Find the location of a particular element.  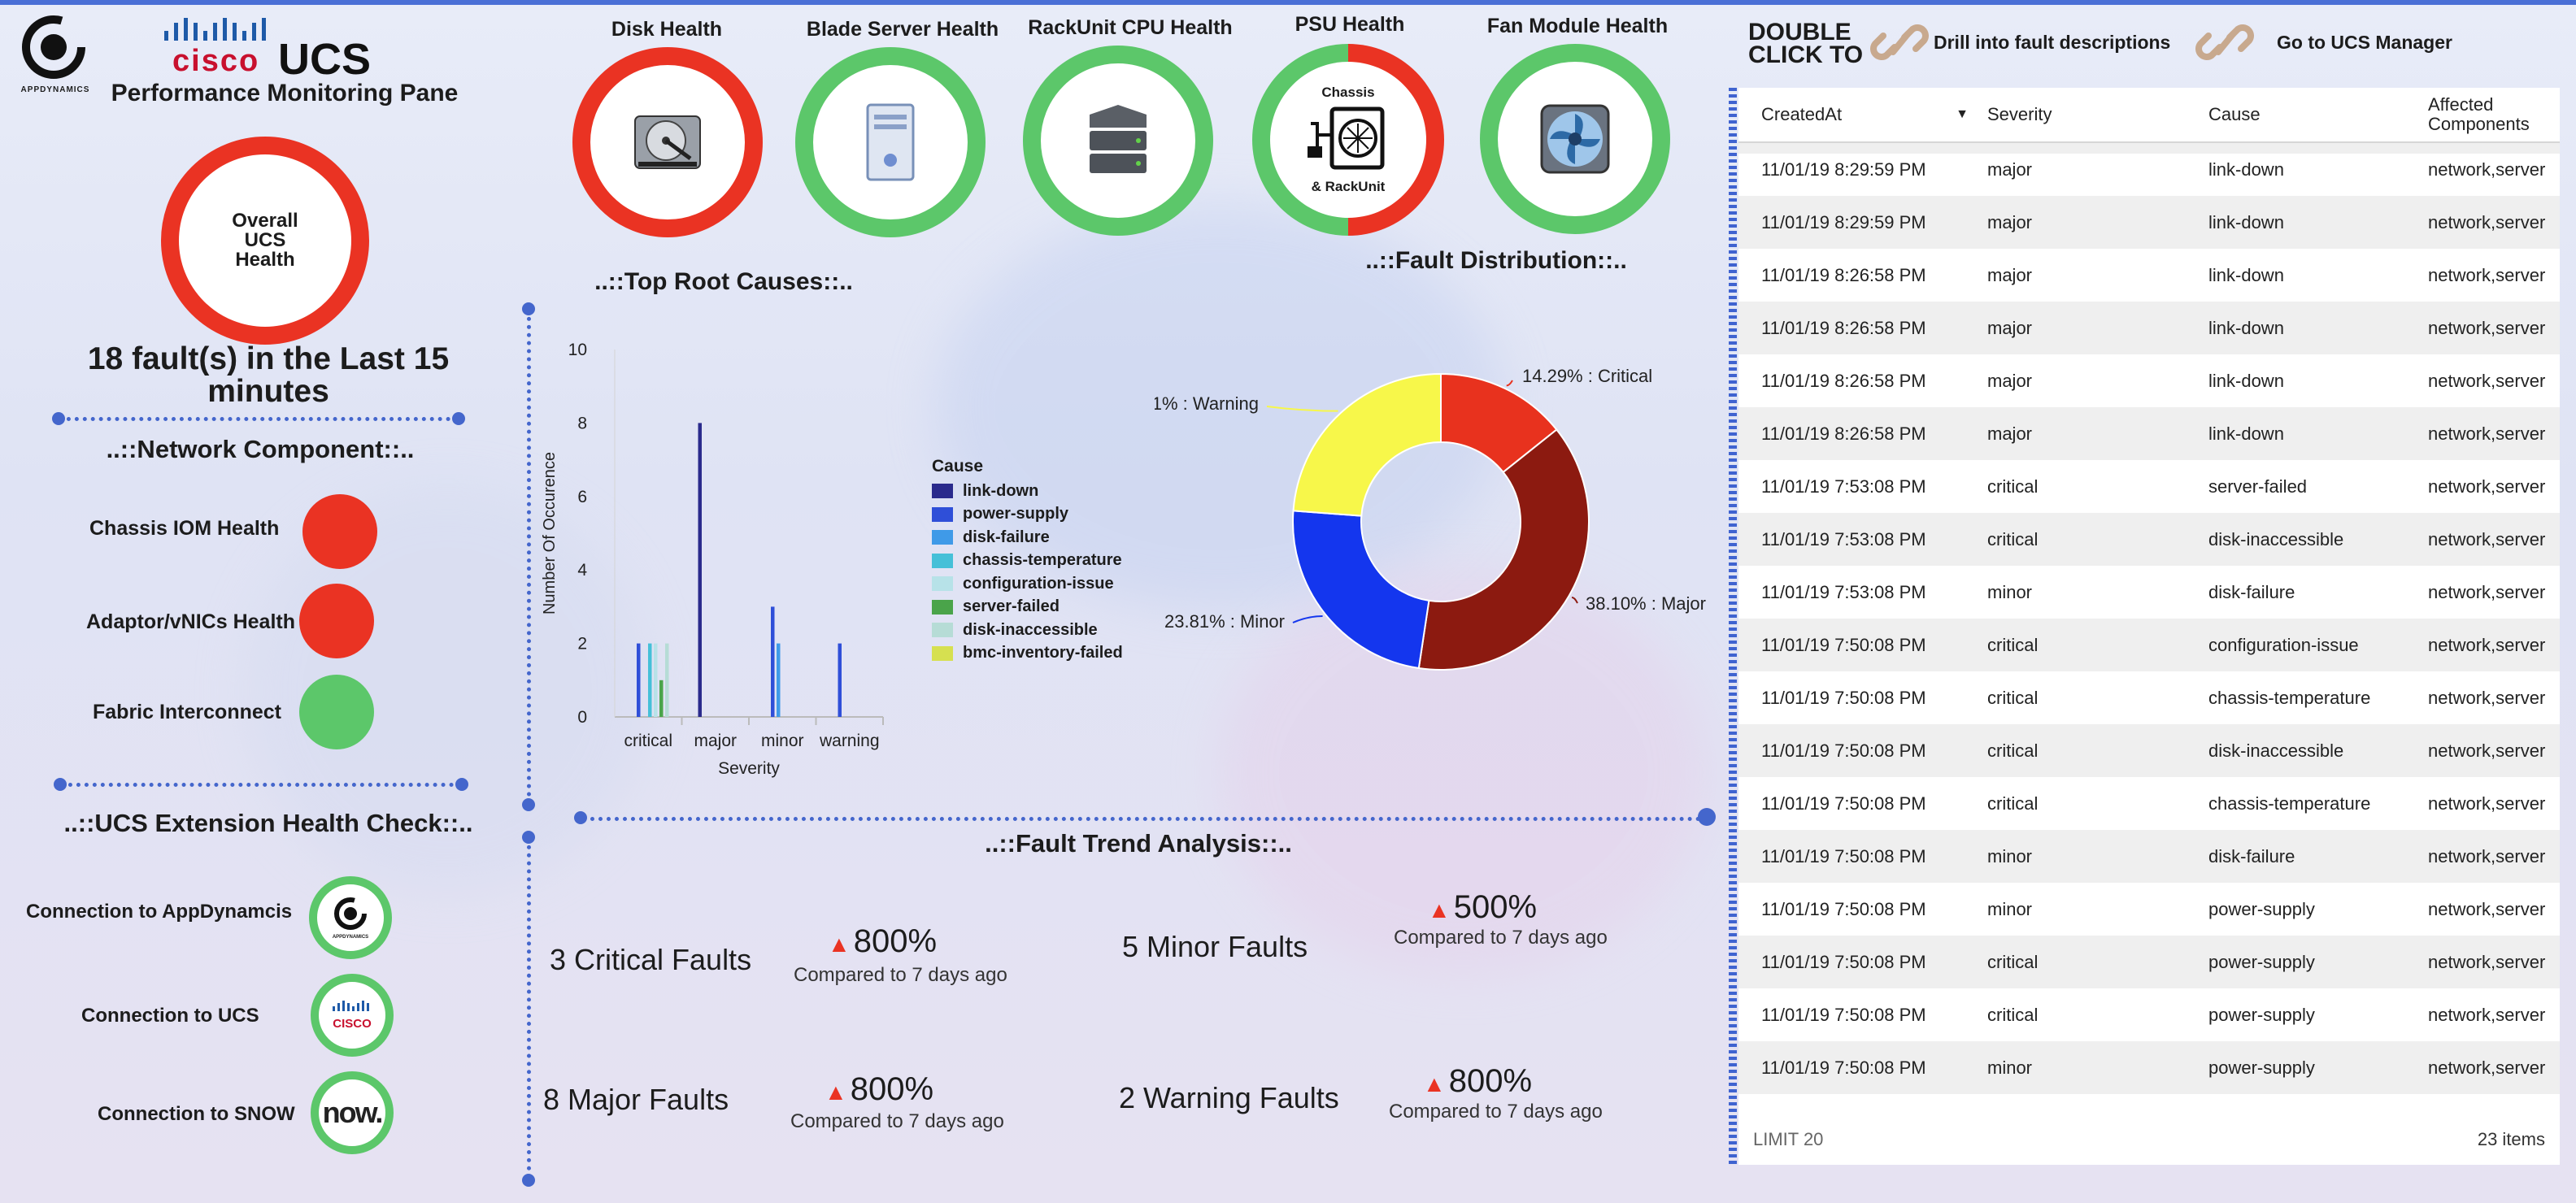

warning-faults-count: 2 Warning Faults is located at coordinates (1229, 1097).